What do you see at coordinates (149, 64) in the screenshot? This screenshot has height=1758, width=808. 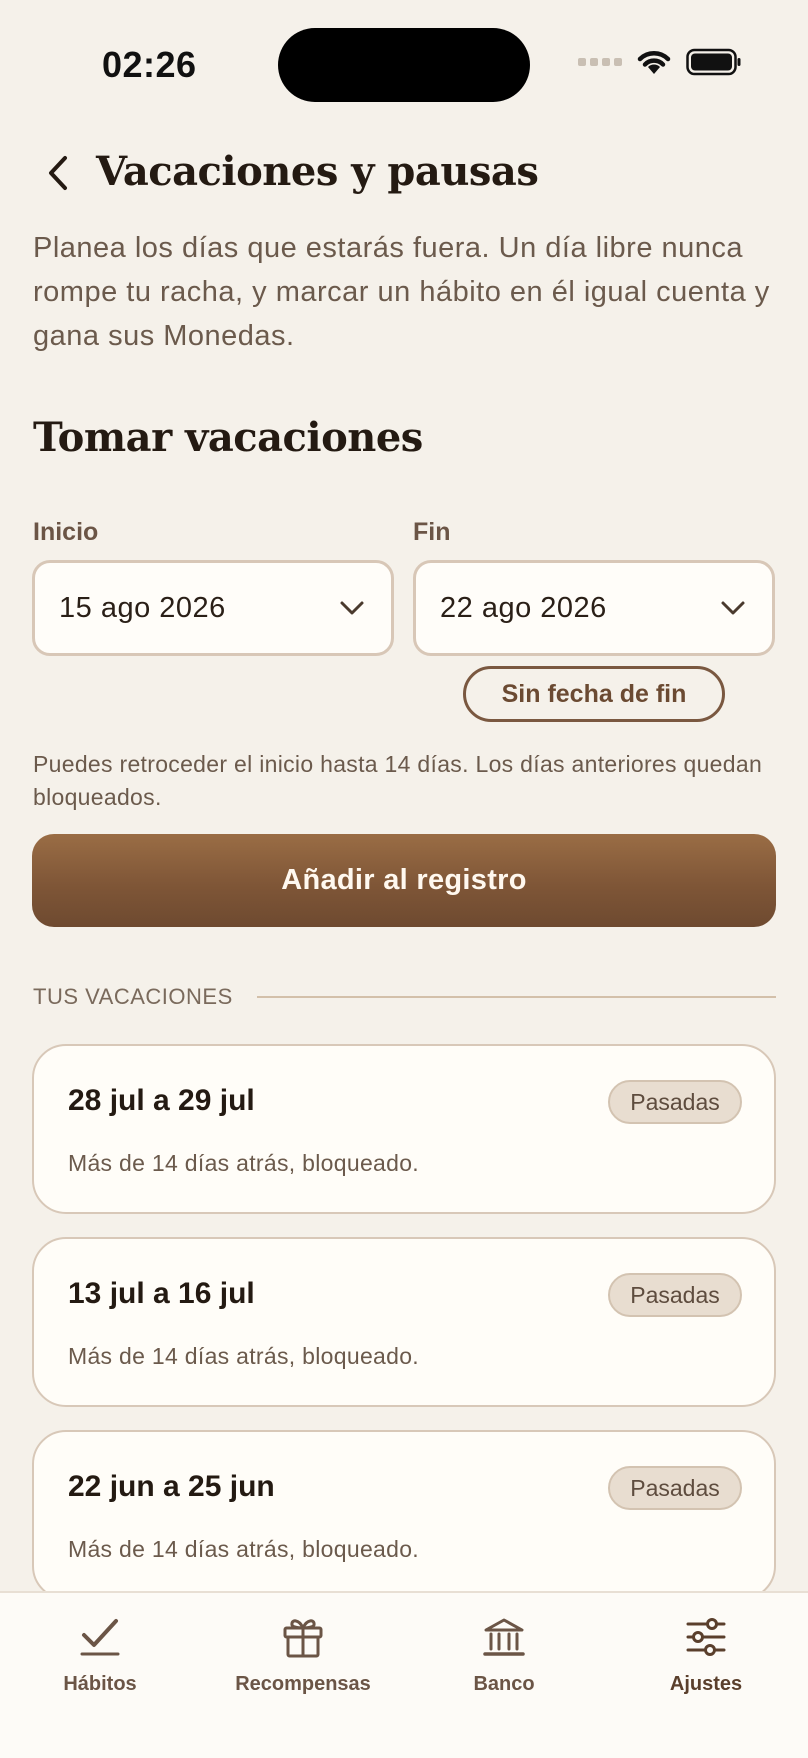 I see `status-time: 02:26` at bounding box center [149, 64].